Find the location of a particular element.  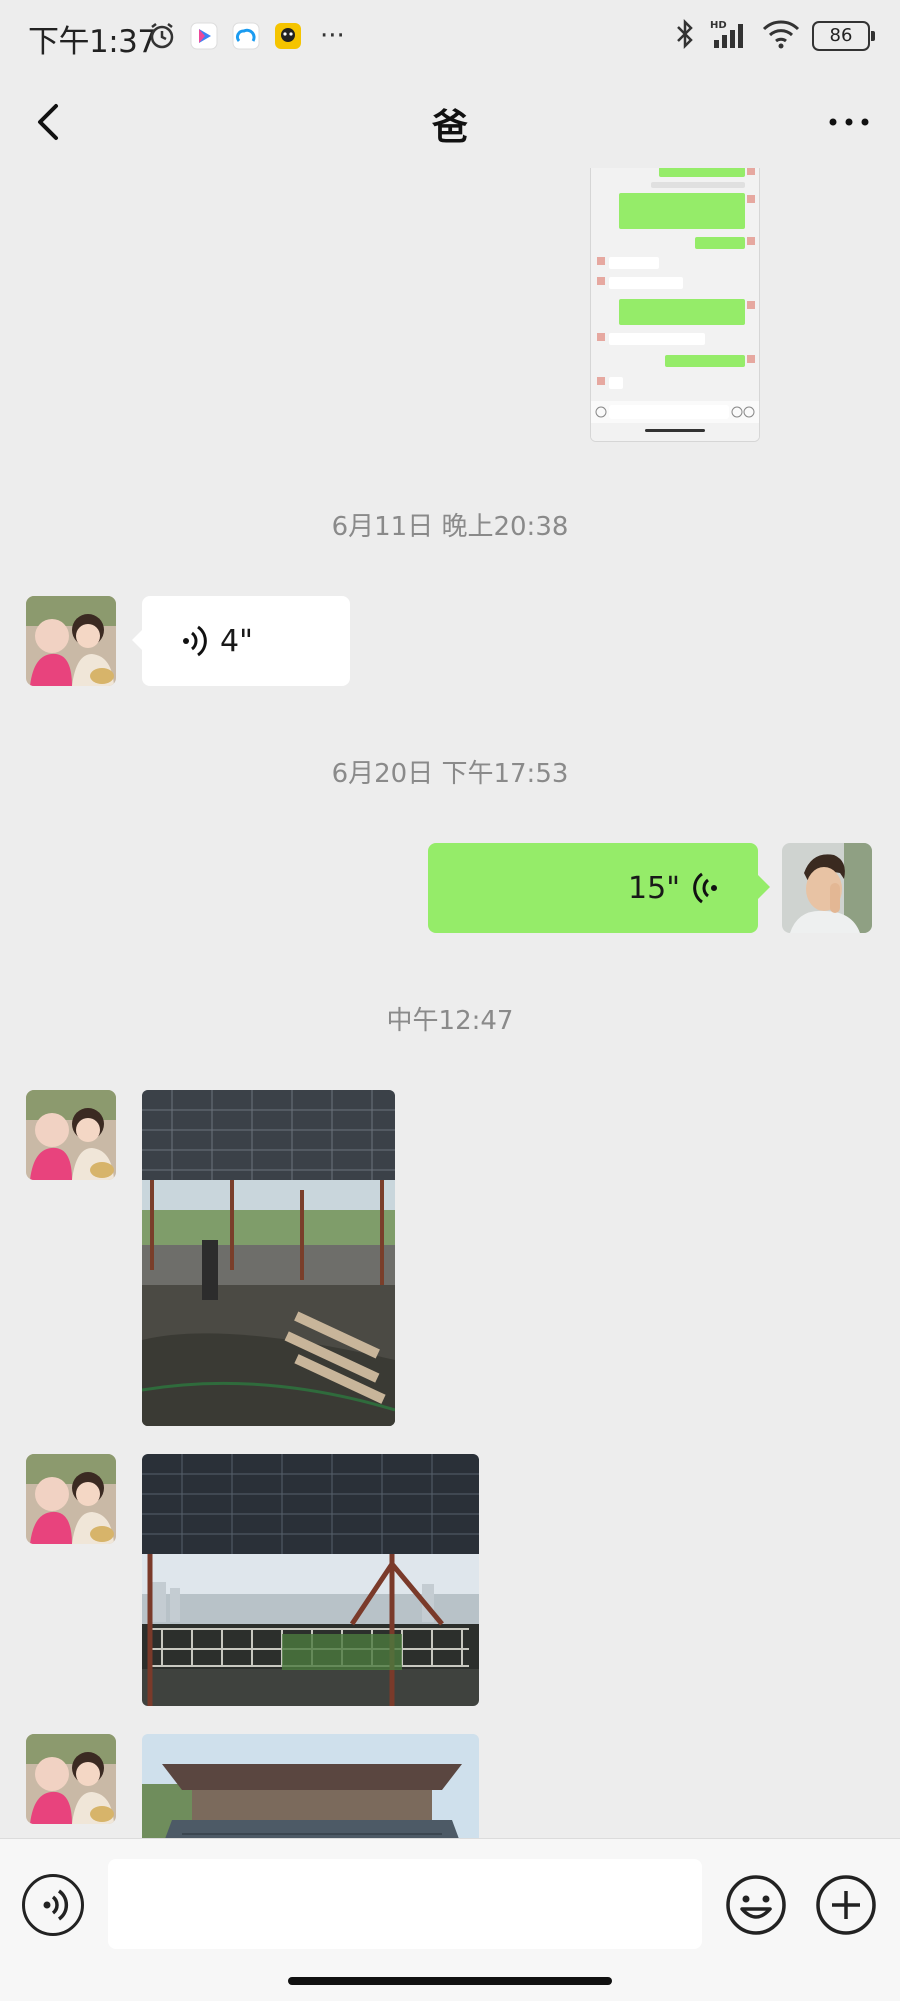

chat-title: 爸 is located at coordinates (449, 127).